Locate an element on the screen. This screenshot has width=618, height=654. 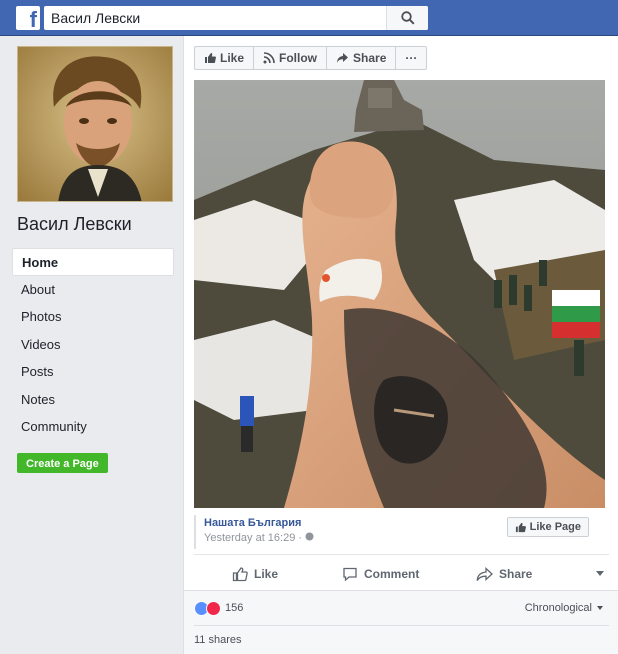
follow-label: Follow is located at coordinates (298, 58).